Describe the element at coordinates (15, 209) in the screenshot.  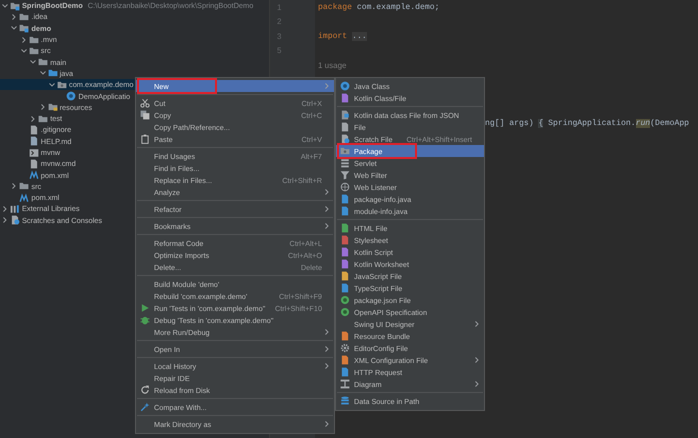
I see `library-icon` at that location.